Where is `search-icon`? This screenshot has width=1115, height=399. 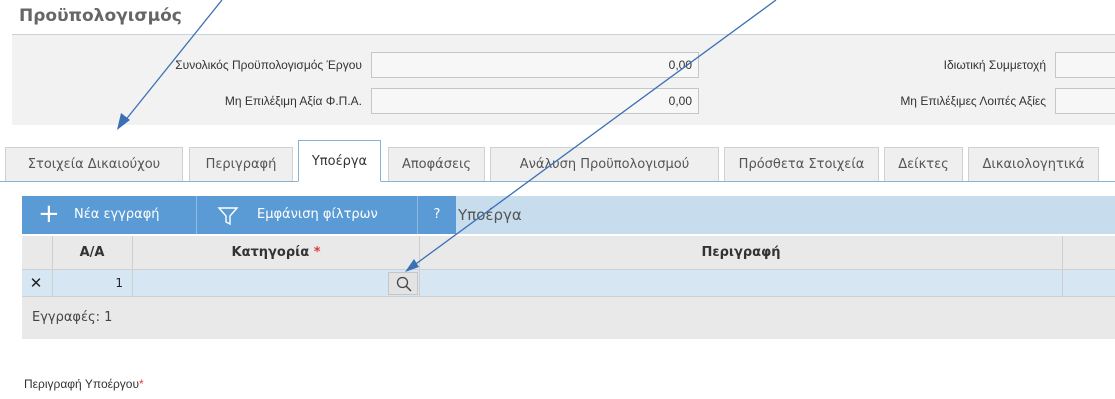
search-icon is located at coordinates (404, 286).